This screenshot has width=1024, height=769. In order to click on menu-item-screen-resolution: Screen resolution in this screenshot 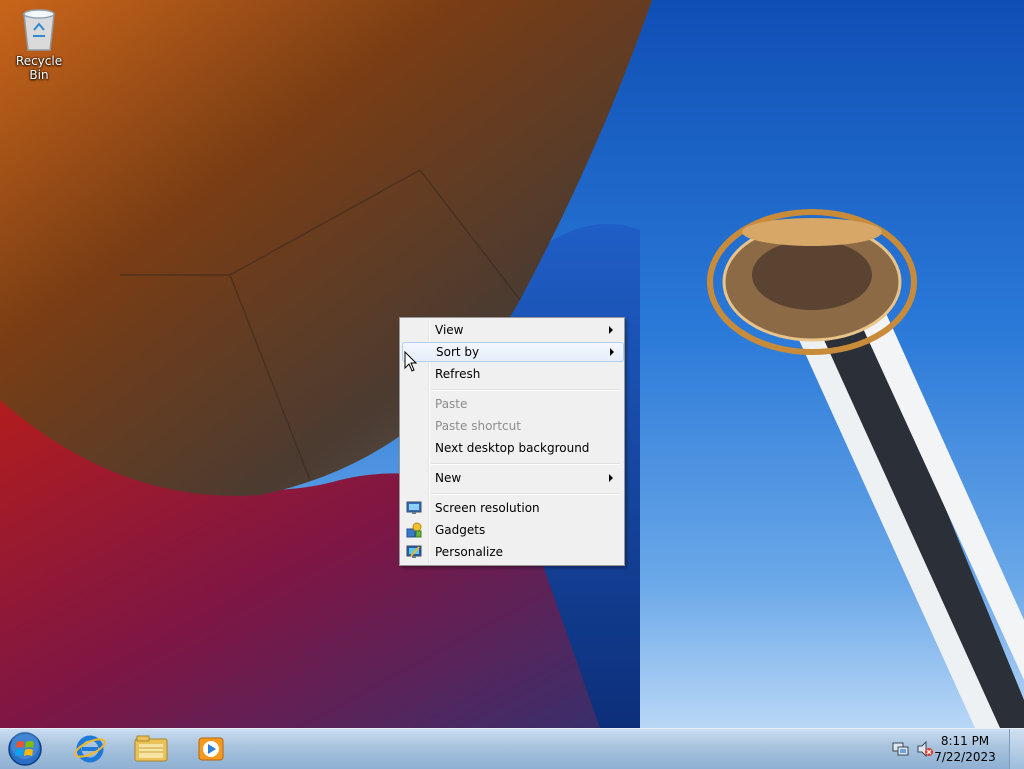, I will do `click(512, 508)`.